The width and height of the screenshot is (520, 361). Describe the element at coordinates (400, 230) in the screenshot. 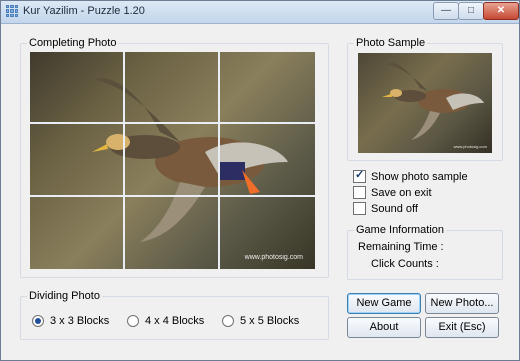

I see `game-info-label: Game Information` at that location.